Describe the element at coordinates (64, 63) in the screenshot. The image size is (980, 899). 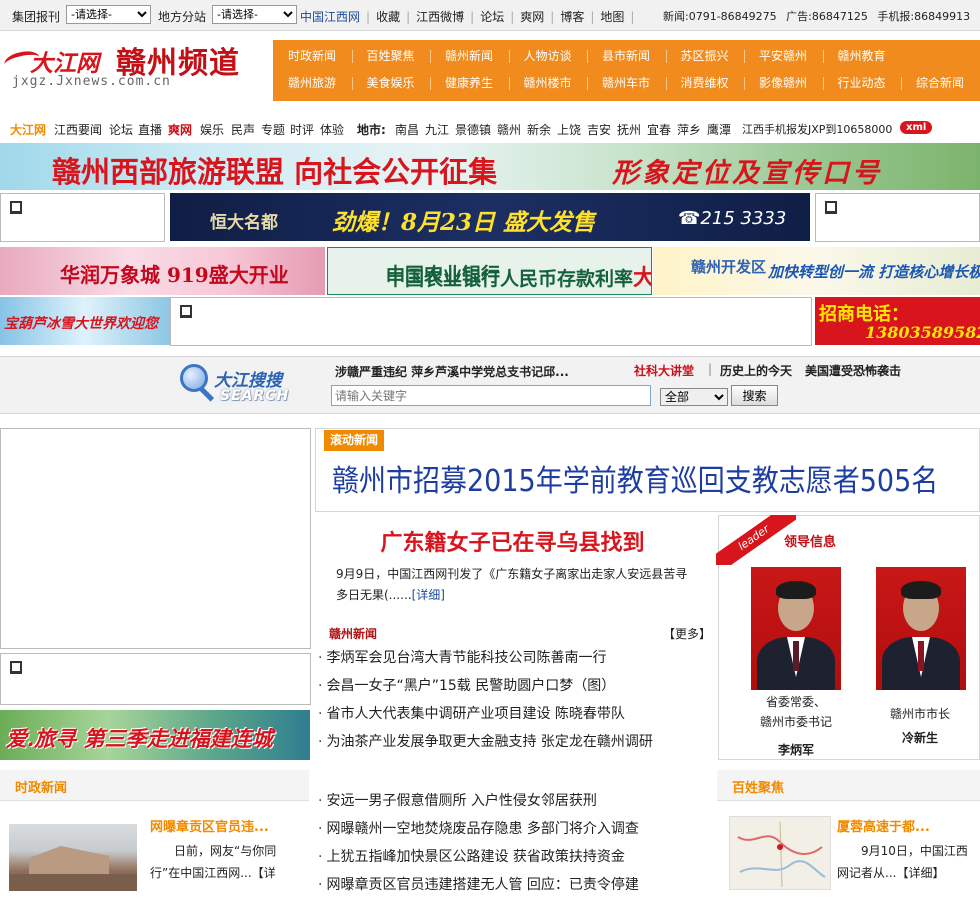
I see `logo-site-name: 大江网` at that location.